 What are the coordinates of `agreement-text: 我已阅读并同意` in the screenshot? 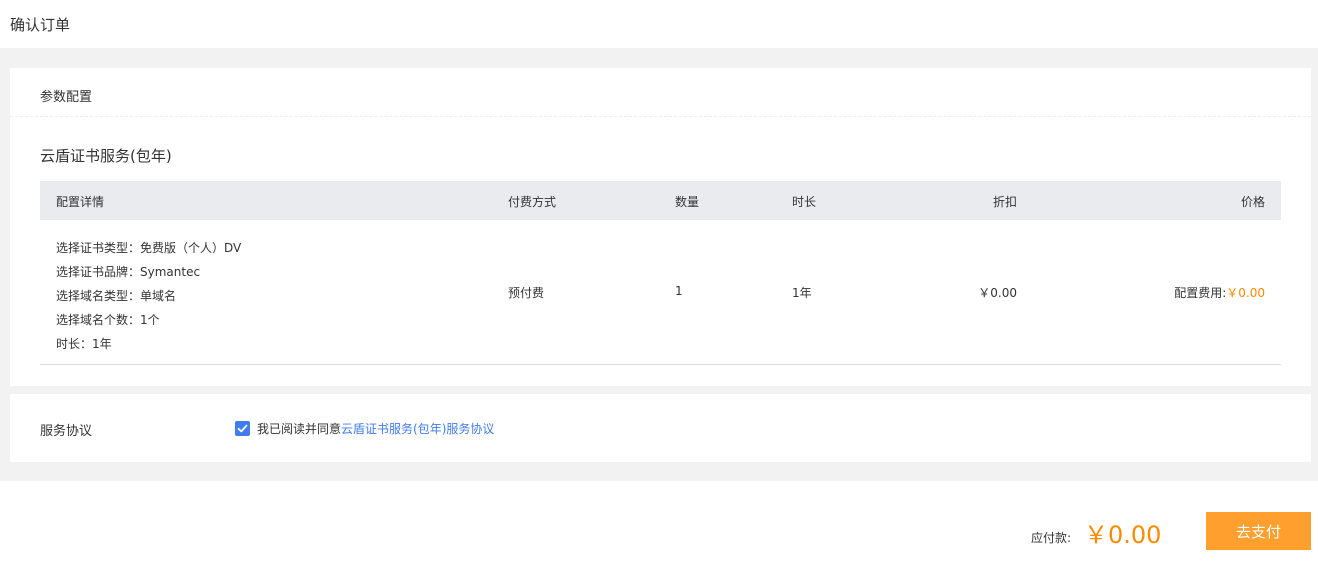 It's located at (299, 429).